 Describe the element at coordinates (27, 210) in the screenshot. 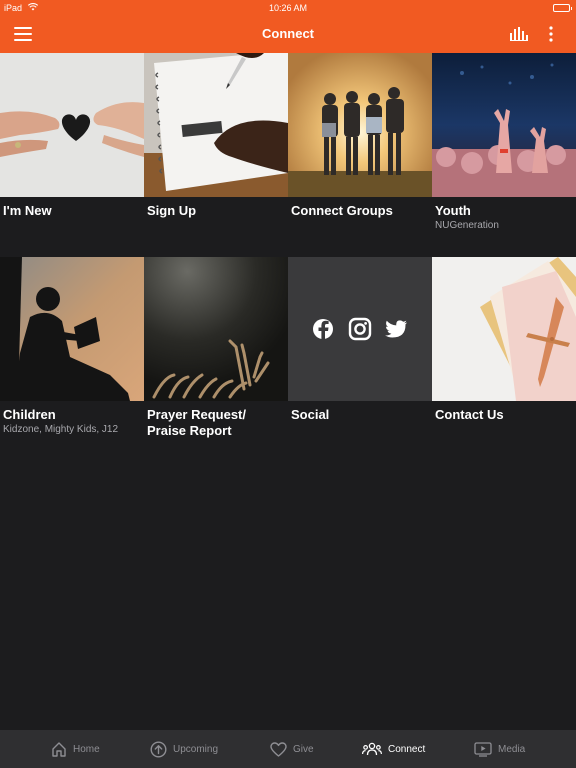

I see `tile-title: I'm New` at that location.